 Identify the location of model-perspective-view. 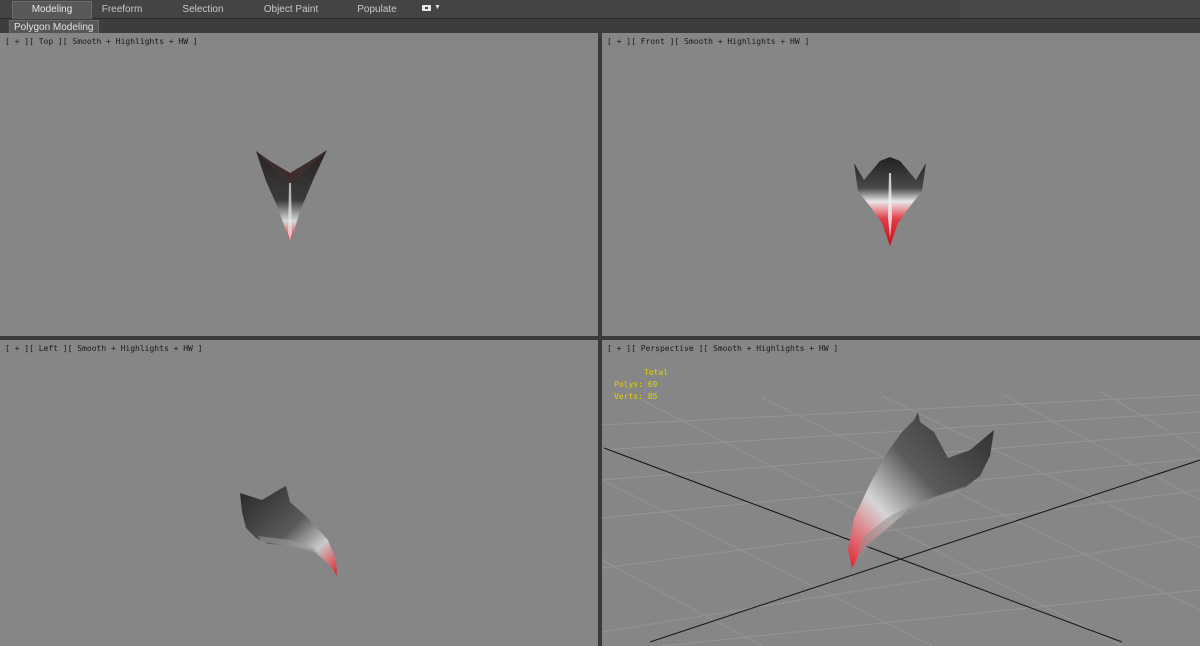
(921, 490).